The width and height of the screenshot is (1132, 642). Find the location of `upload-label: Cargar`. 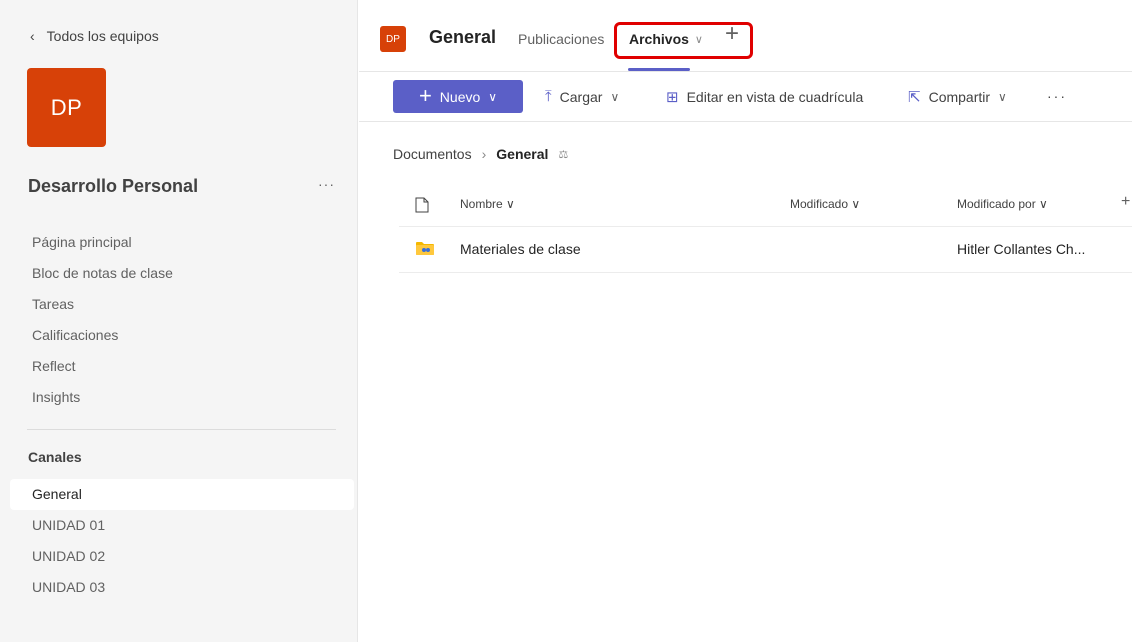

upload-label: Cargar is located at coordinates (581, 96).